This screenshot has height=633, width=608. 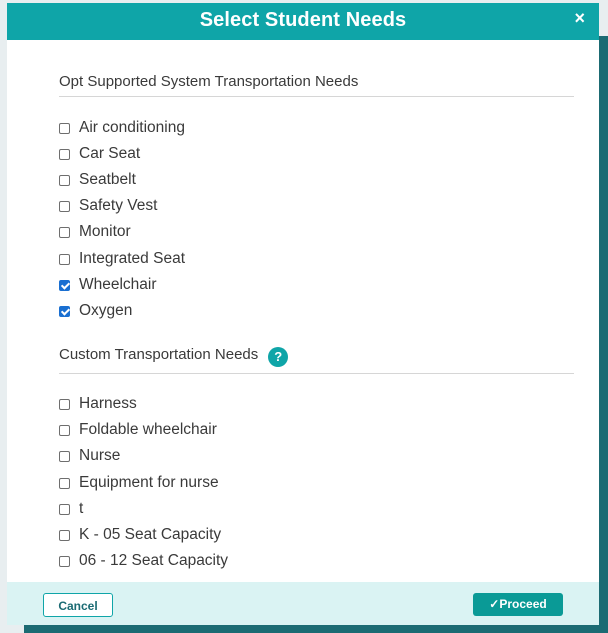 What do you see at coordinates (159, 354) in the screenshot?
I see `section-heading-text: Custom Transportation Needs` at bounding box center [159, 354].